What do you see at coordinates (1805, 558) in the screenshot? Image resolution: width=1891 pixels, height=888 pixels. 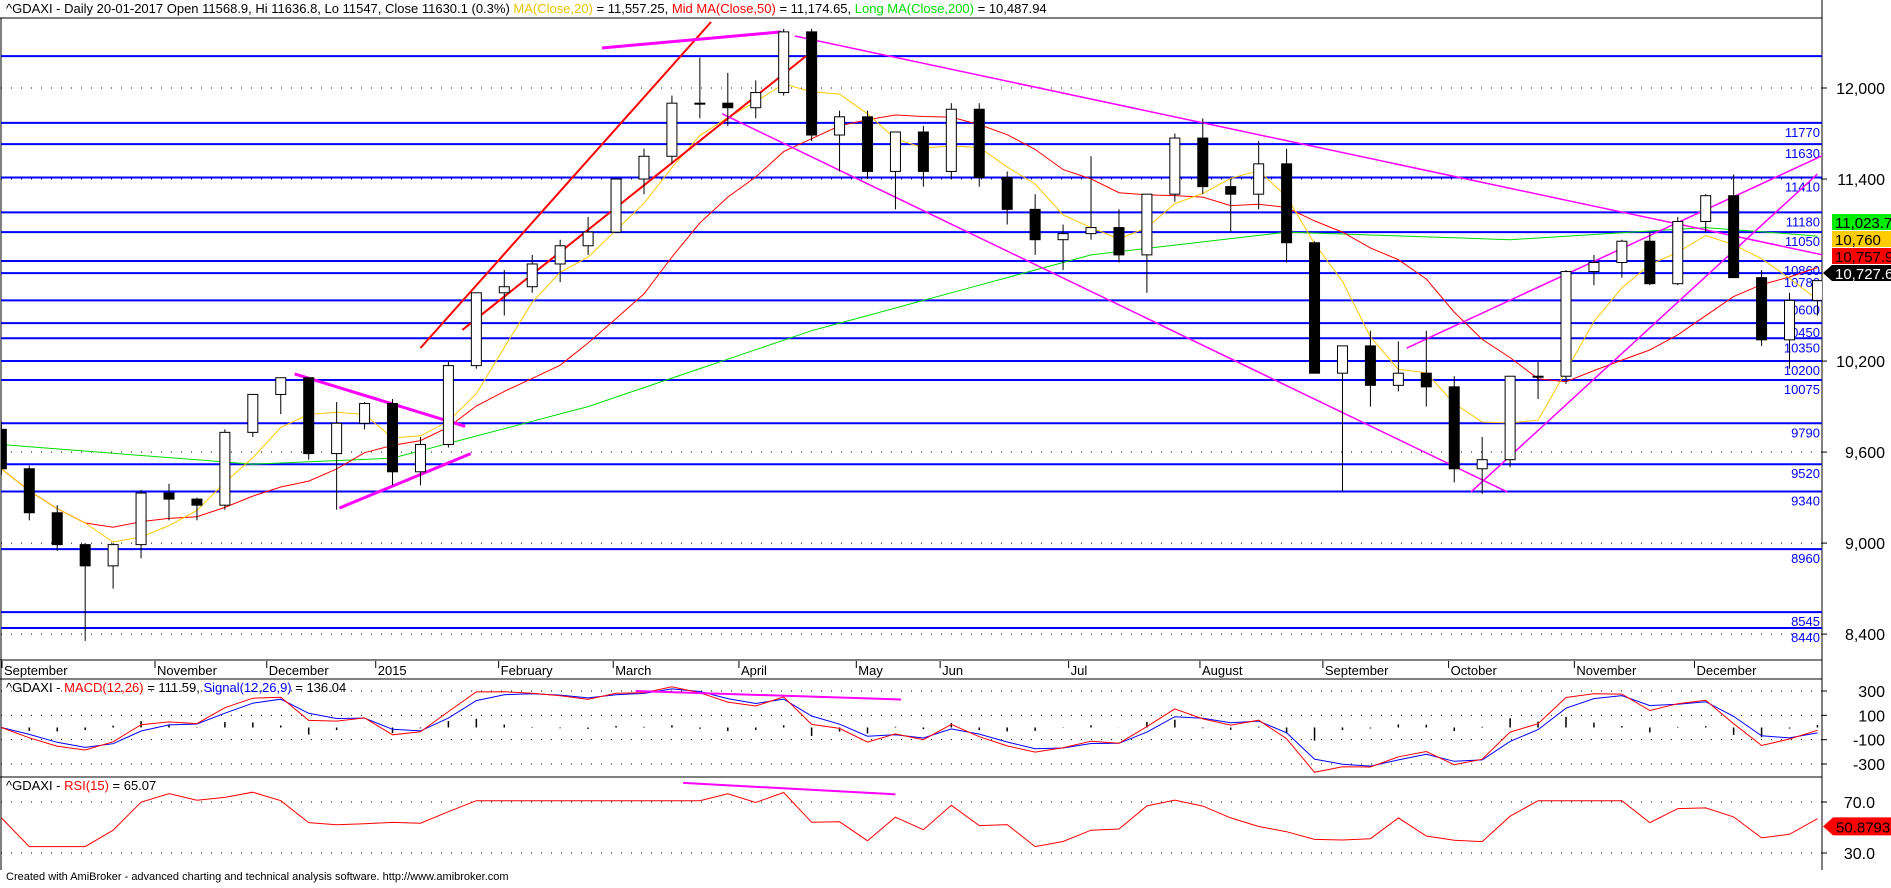 I see `support-label: 8960` at bounding box center [1805, 558].